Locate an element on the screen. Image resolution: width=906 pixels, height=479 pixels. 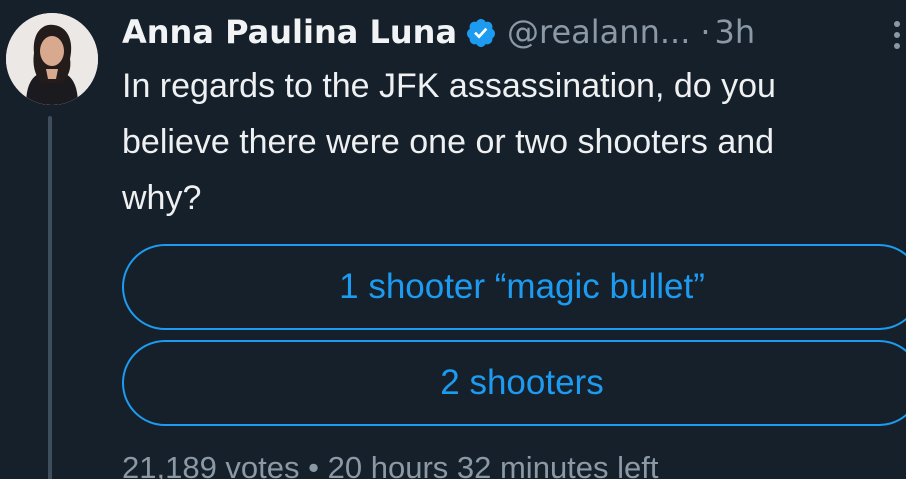
tweet-header: Anna Paulina Luna @realann... · 3h is located at coordinates (514, 32).